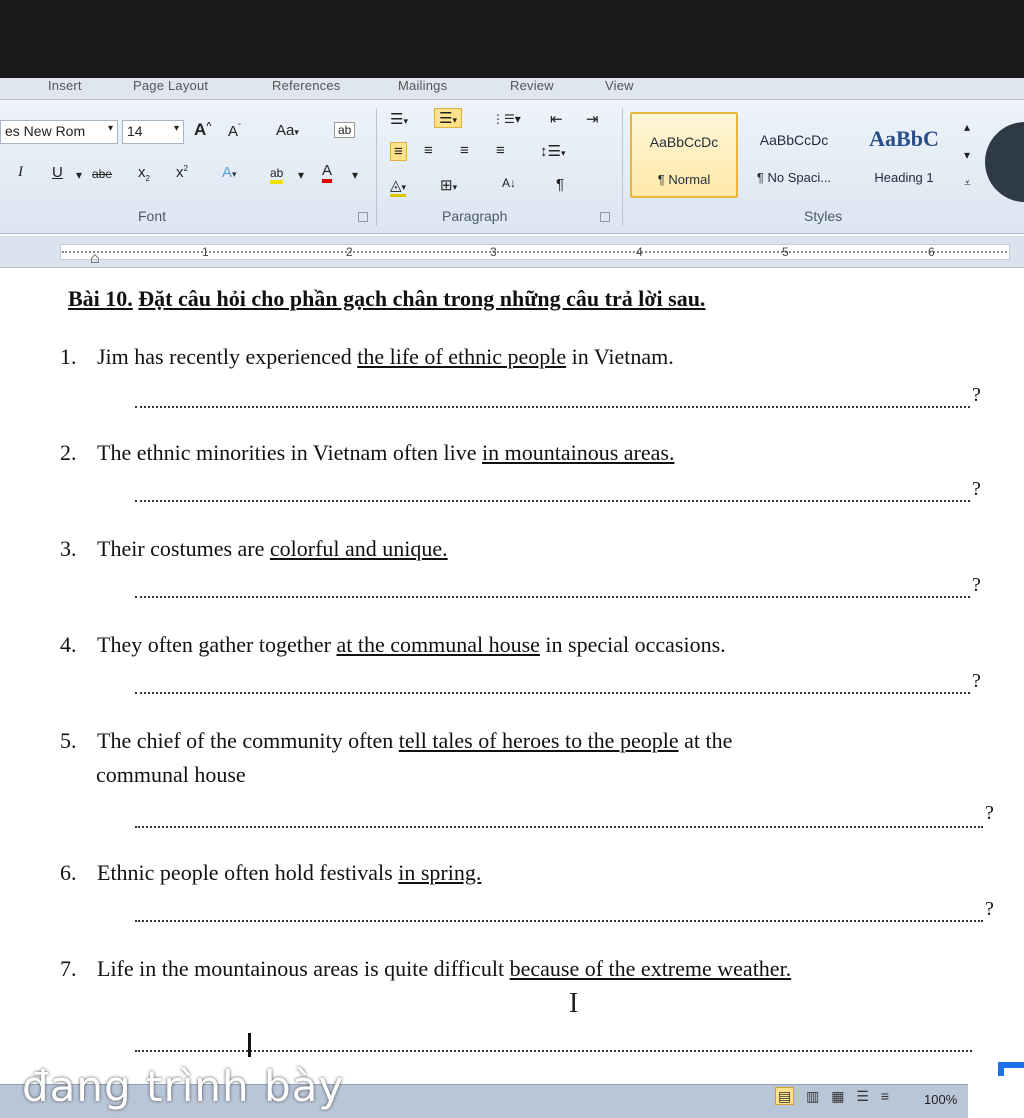 The height and width of the screenshot is (1118, 1024). What do you see at coordinates (306, 85) in the screenshot?
I see `tab-references: References` at bounding box center [306, 85].